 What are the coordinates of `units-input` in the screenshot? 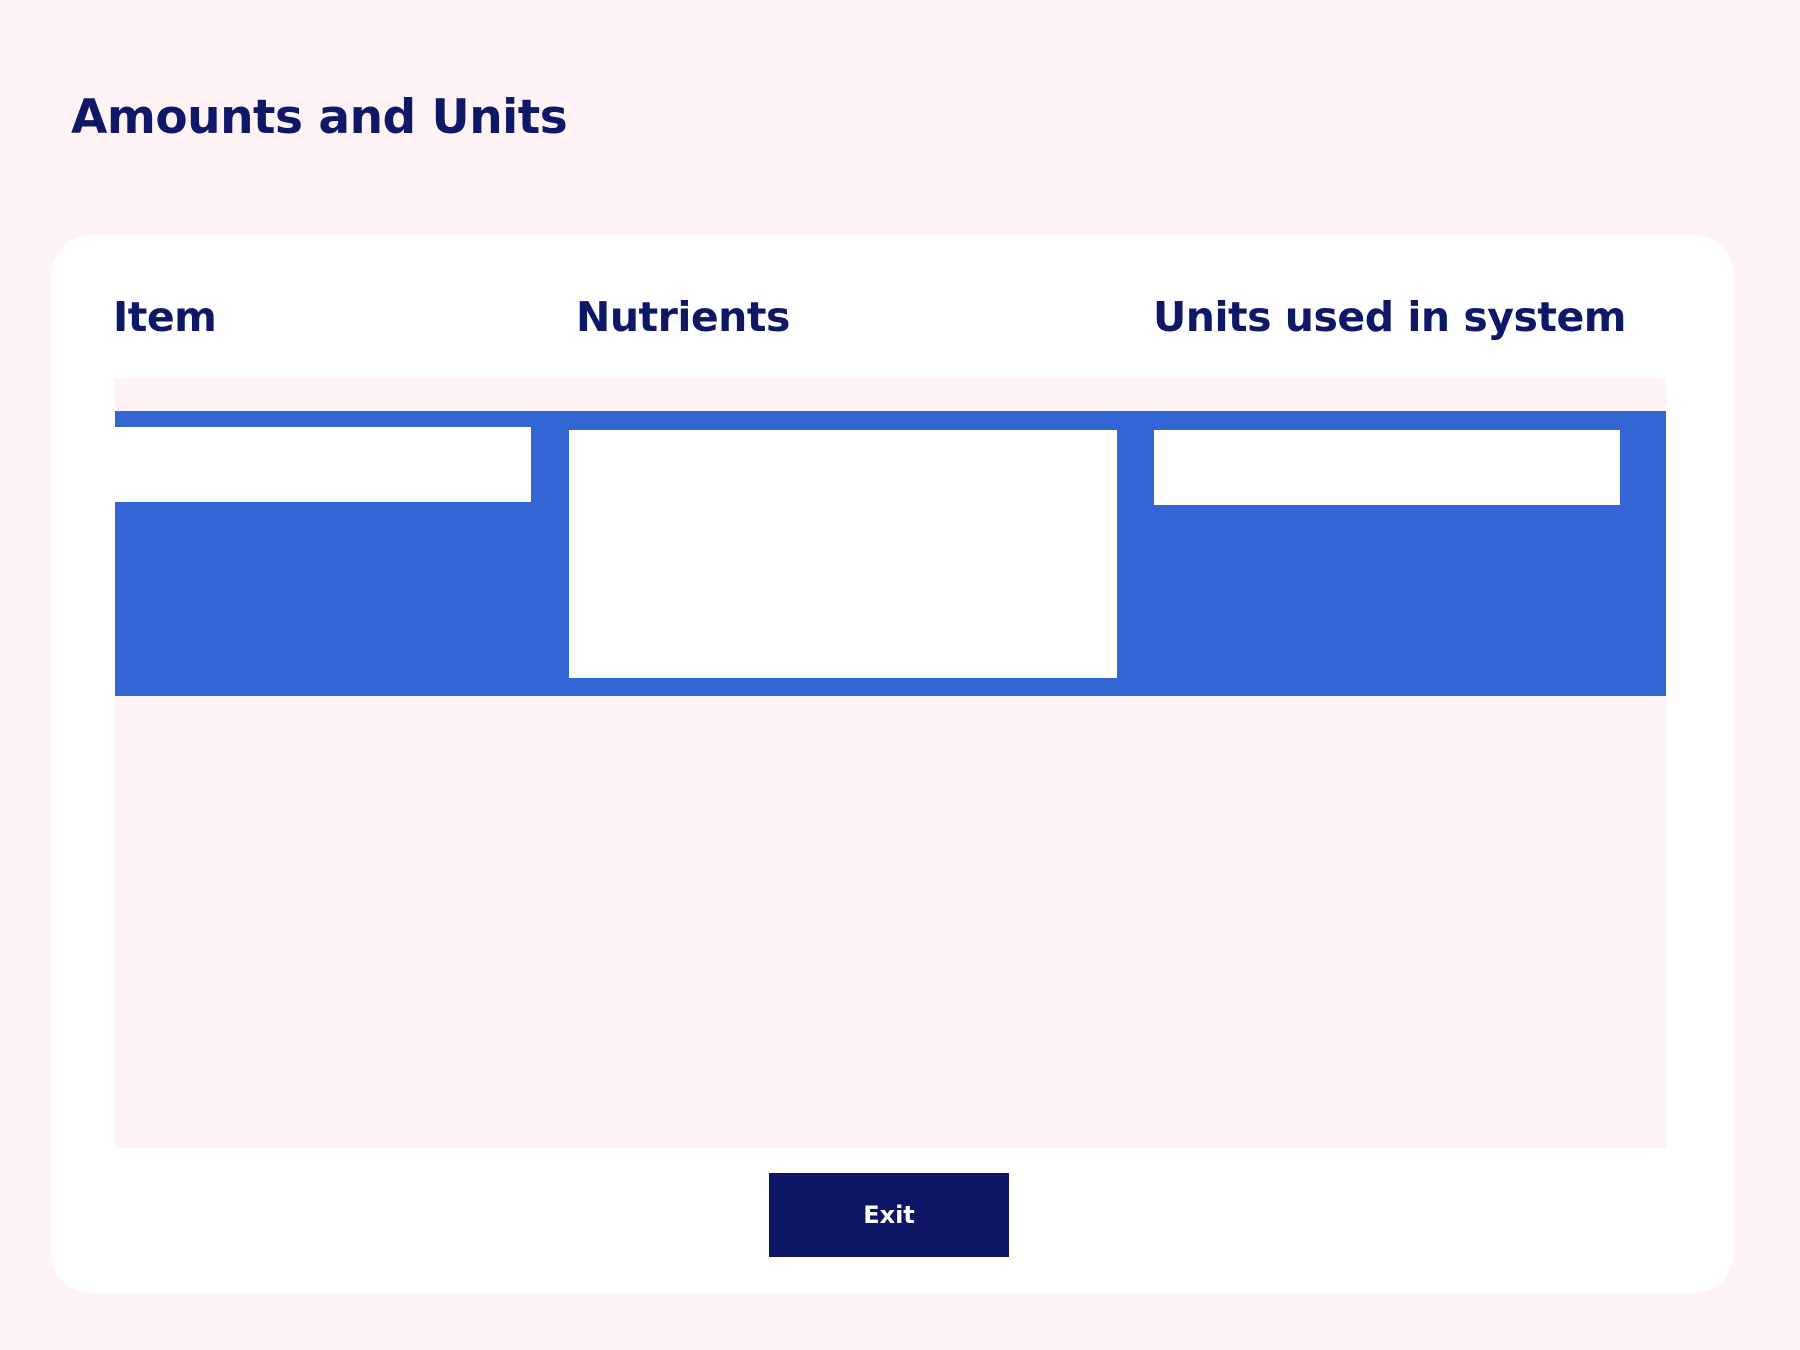 It's located at (1387, 467).